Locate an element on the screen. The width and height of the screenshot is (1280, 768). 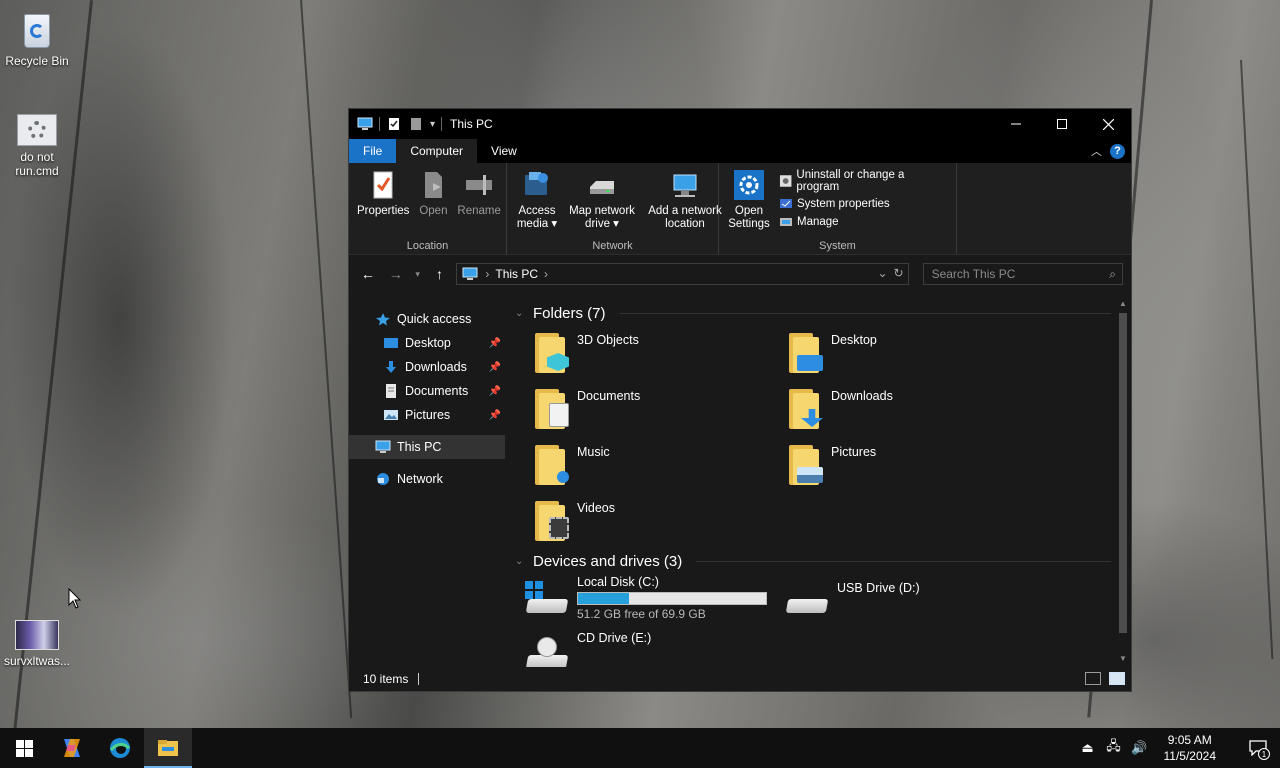
desktop-icon-recycle-bin: Recycle Bin is located at coordinates (37, 38).